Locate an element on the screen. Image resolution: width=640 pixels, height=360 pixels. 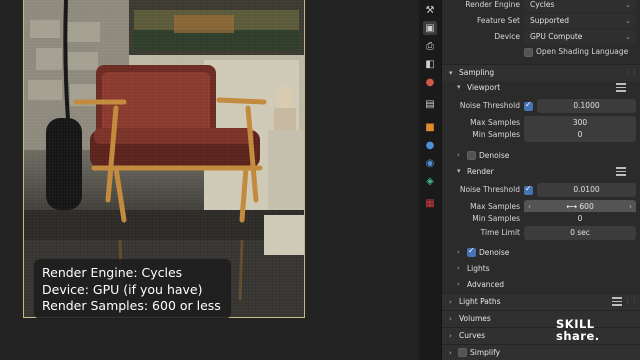
simplify-checkbox is located at coordinates (462, 352).